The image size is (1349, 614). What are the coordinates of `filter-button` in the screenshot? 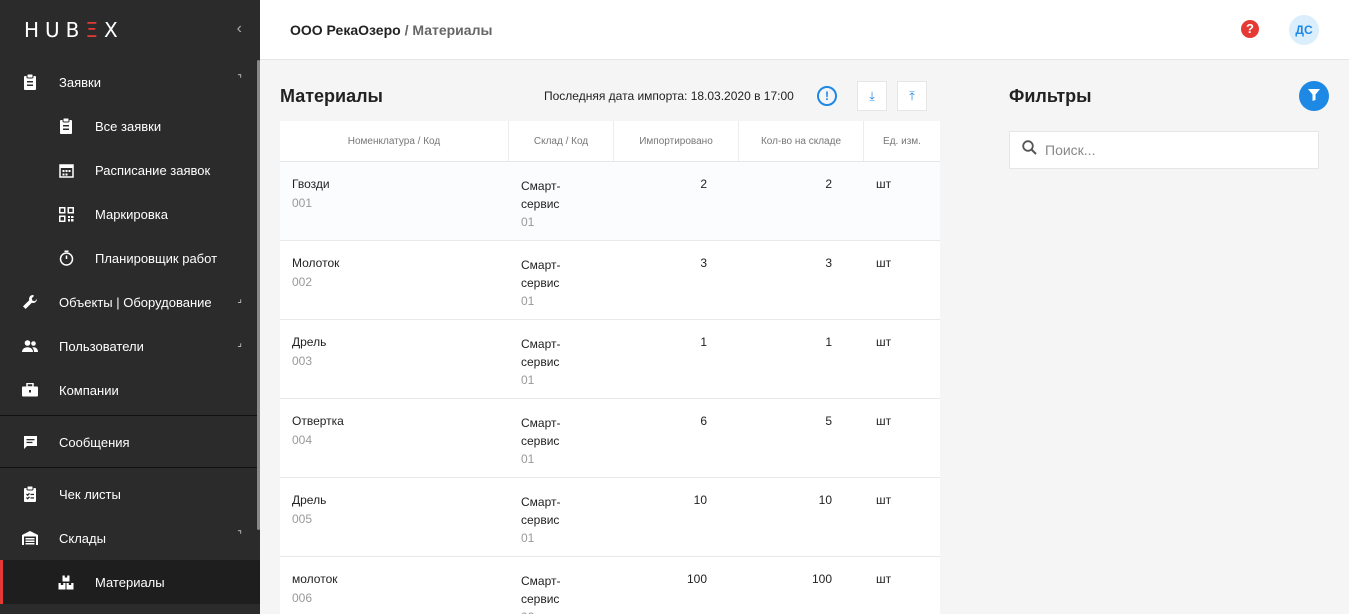 It's located at (1314, 96).